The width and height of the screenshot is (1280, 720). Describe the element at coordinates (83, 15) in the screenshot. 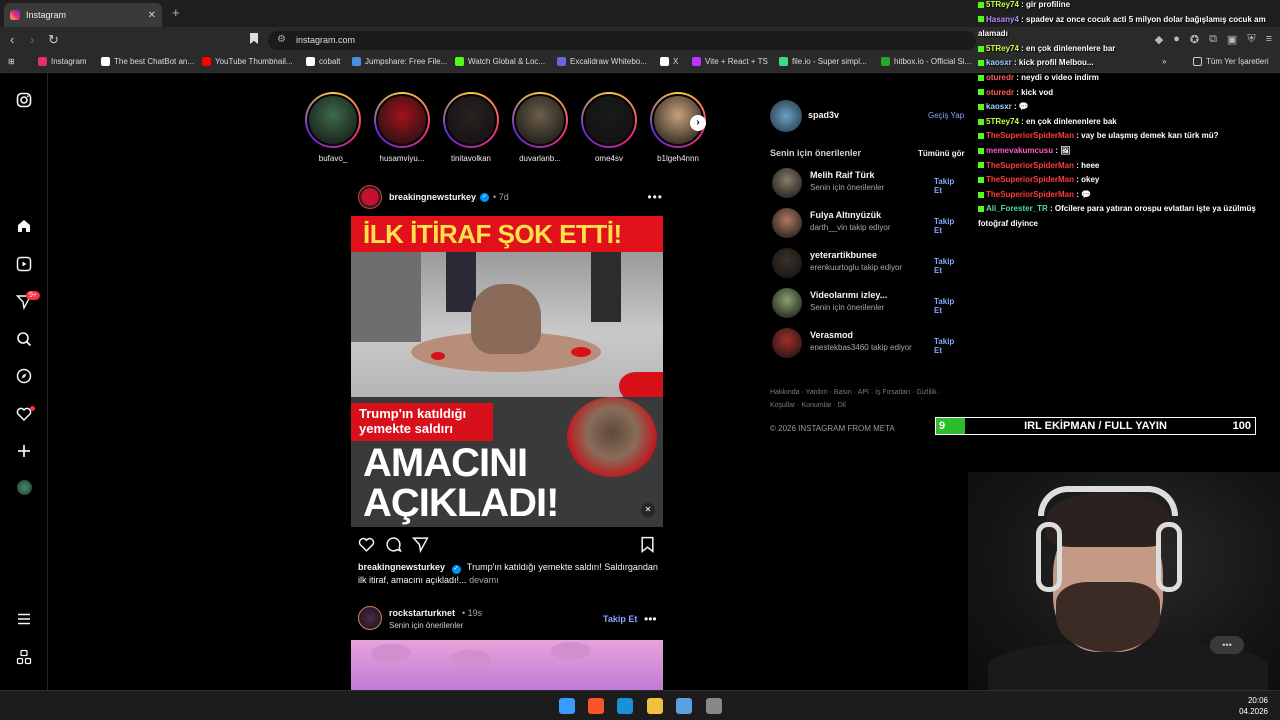

I see `browser-tab-instagram: Instagram ✕` at that location.